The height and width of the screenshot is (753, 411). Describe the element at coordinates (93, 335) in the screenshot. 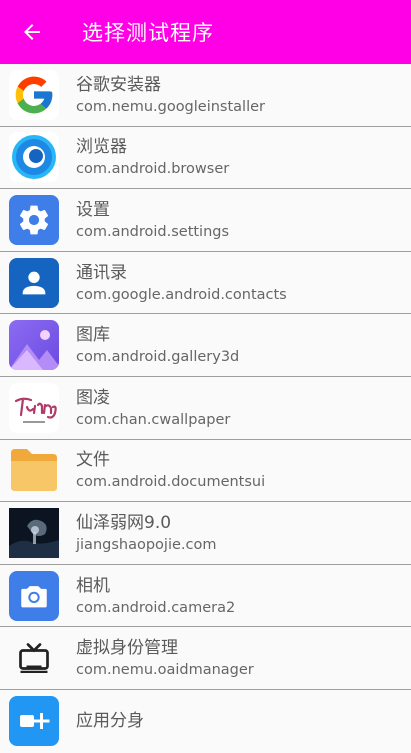

I see `app-name: 图库` at that location.